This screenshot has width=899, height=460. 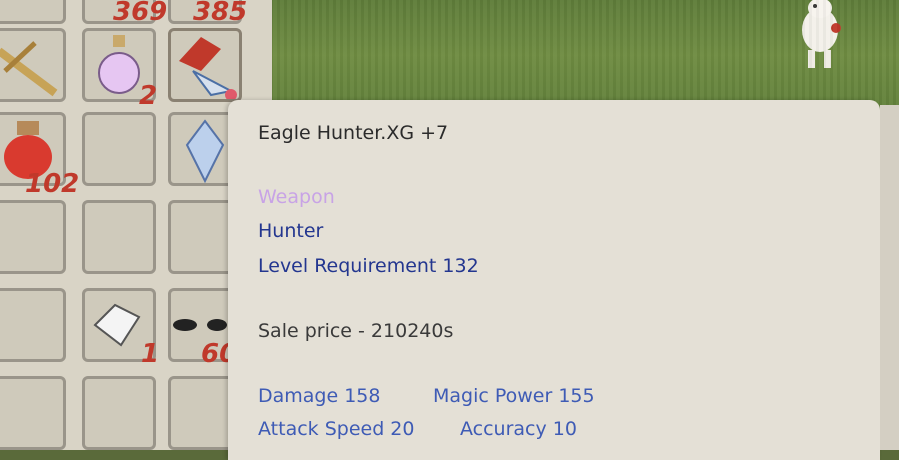 I want to click on inventory-slot: 369, so click(x=124, y=12).